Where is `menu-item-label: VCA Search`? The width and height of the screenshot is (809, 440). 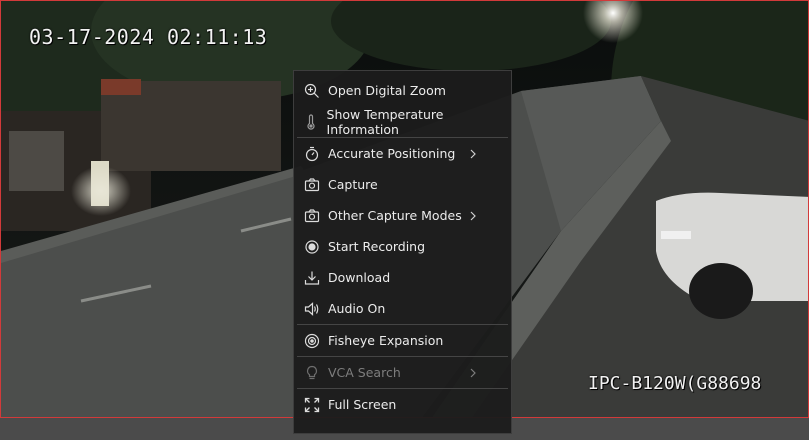 menu-item-label: VCA Search is located at coordinates (364, 372).